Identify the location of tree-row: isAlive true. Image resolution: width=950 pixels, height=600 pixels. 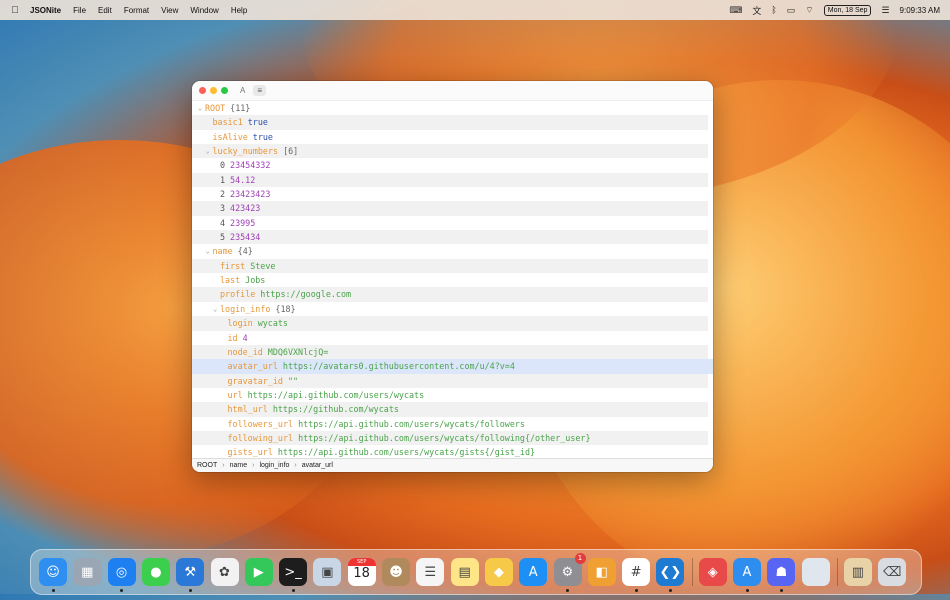
(450, 137).